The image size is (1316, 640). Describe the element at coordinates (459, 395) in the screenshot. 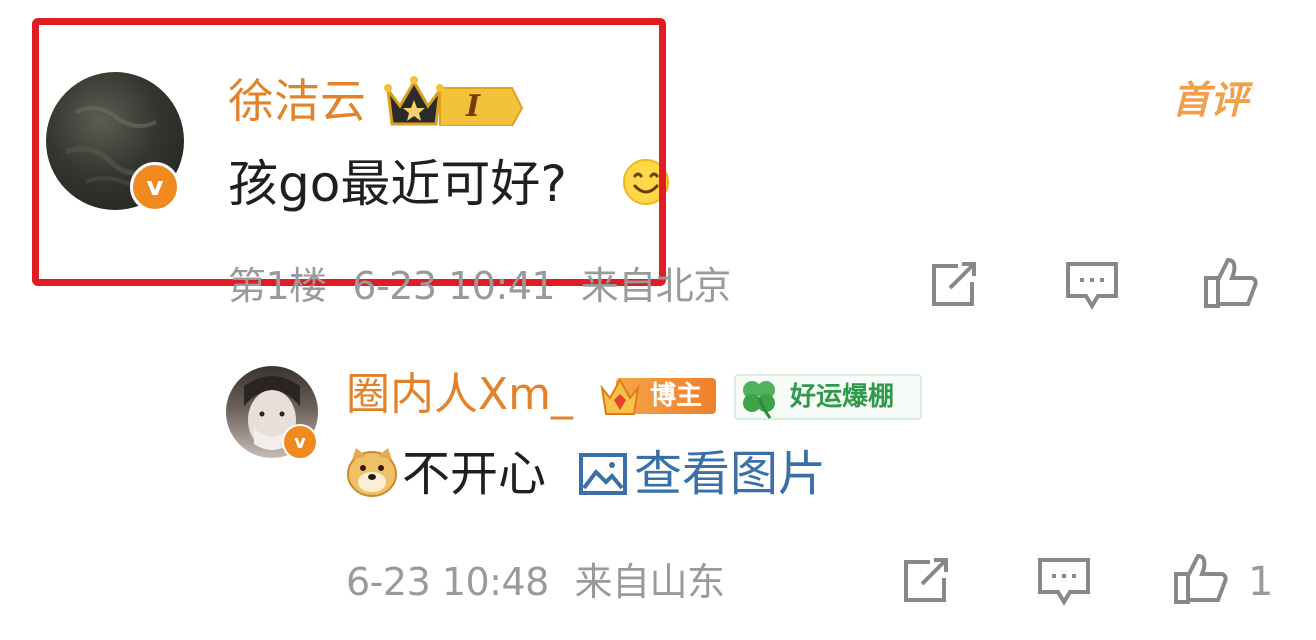

I see `replier-username: 圈内人Xm_` at that location.